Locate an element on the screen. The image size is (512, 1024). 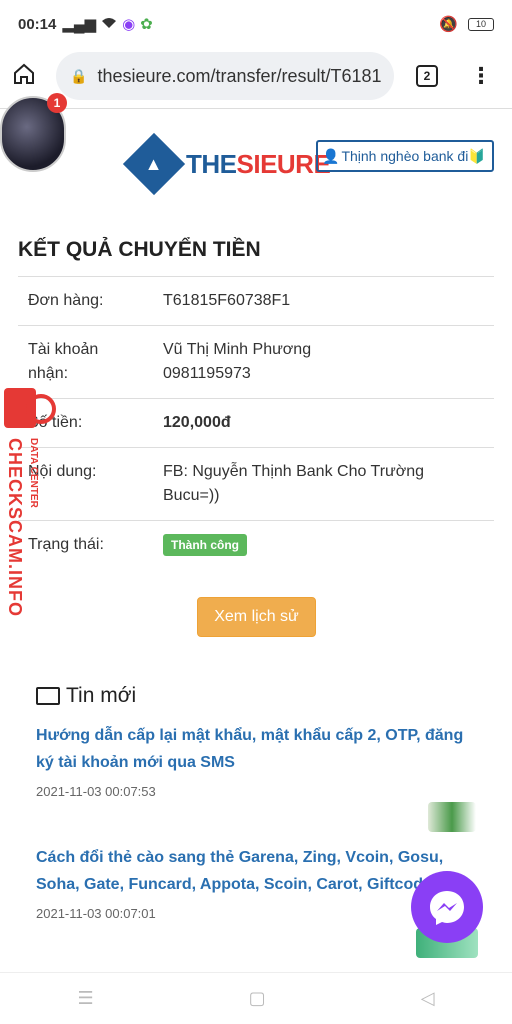
tab-switcher-button: 2 is located at coordinates (427, 76).